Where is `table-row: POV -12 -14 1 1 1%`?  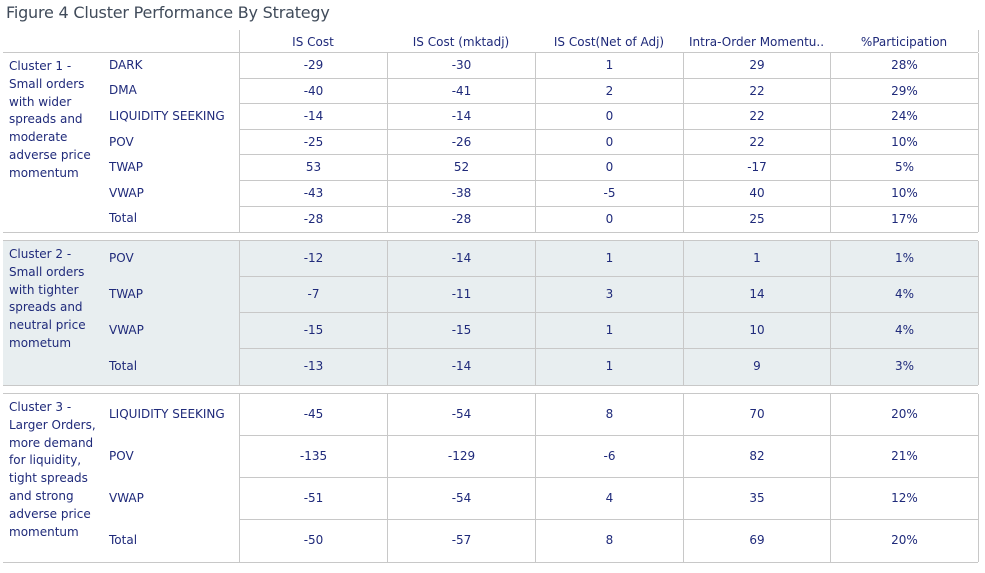 table-row: POV -12 -14 1 1 1% is located at coordinates (491, 259).